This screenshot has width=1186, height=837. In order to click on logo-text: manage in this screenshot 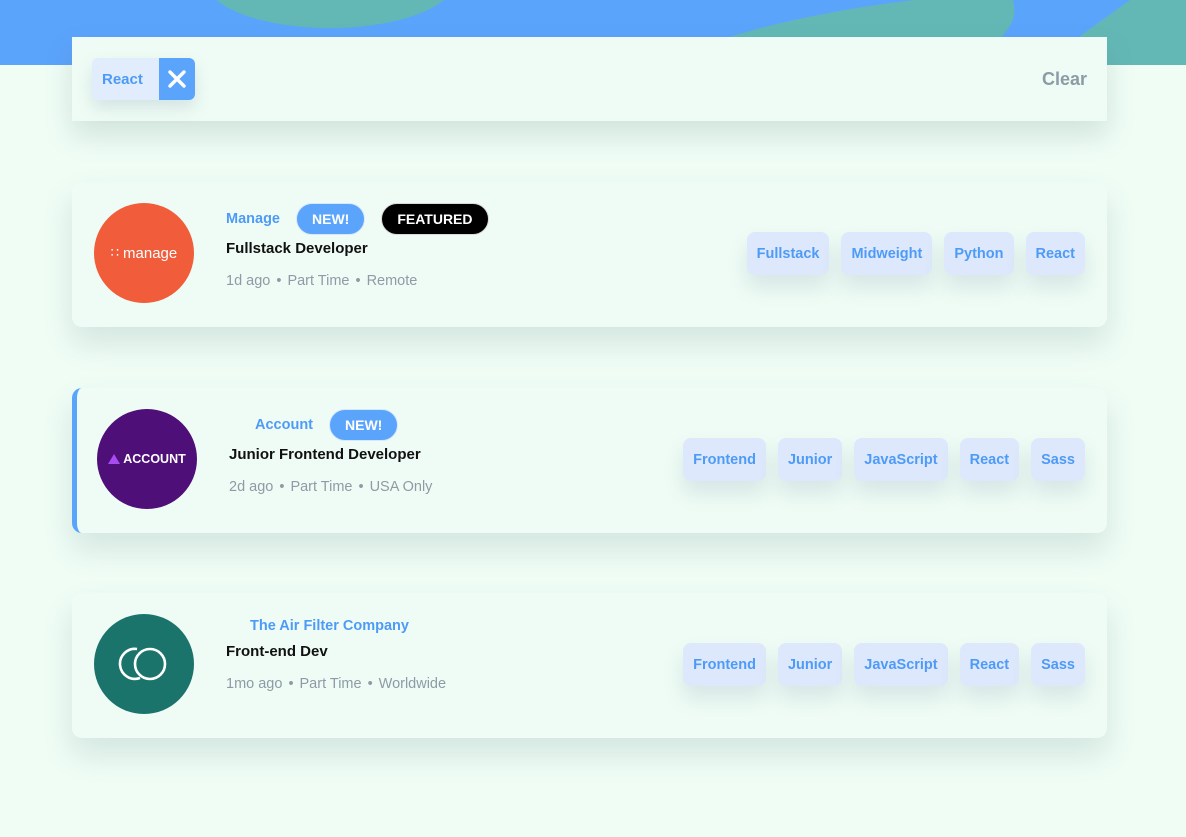, I will do `click(150, 253)`.